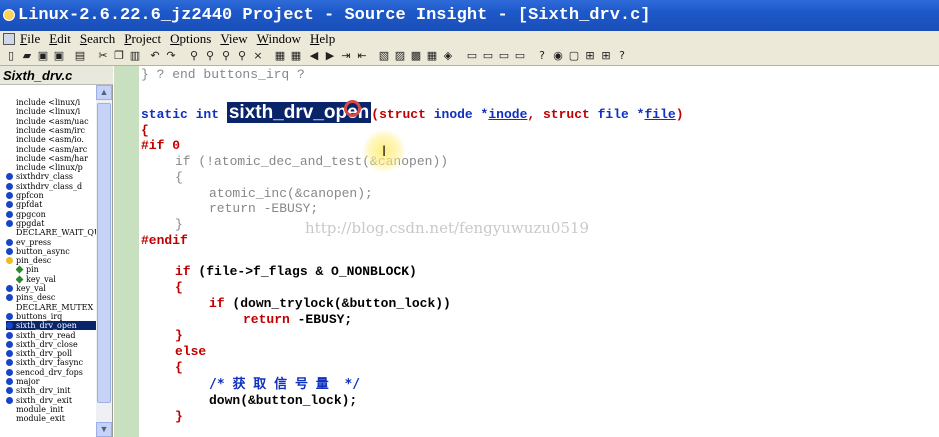  I want to click on symbol-item: gpgcon, so click(51, 214).